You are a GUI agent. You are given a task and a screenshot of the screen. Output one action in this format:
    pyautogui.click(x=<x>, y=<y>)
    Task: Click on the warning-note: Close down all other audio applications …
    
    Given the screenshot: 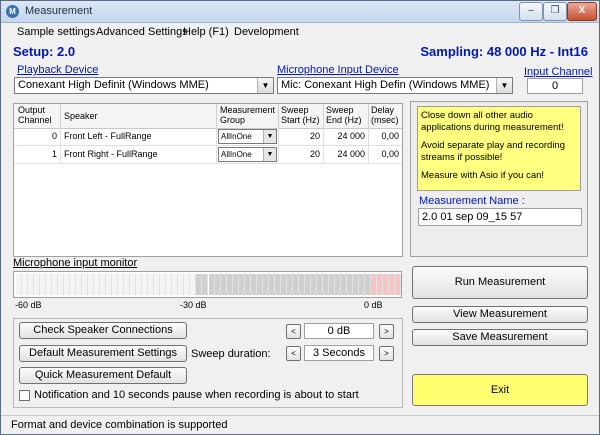 What is the action you would take?
    pyautogui.click(x=499, y=148)
    